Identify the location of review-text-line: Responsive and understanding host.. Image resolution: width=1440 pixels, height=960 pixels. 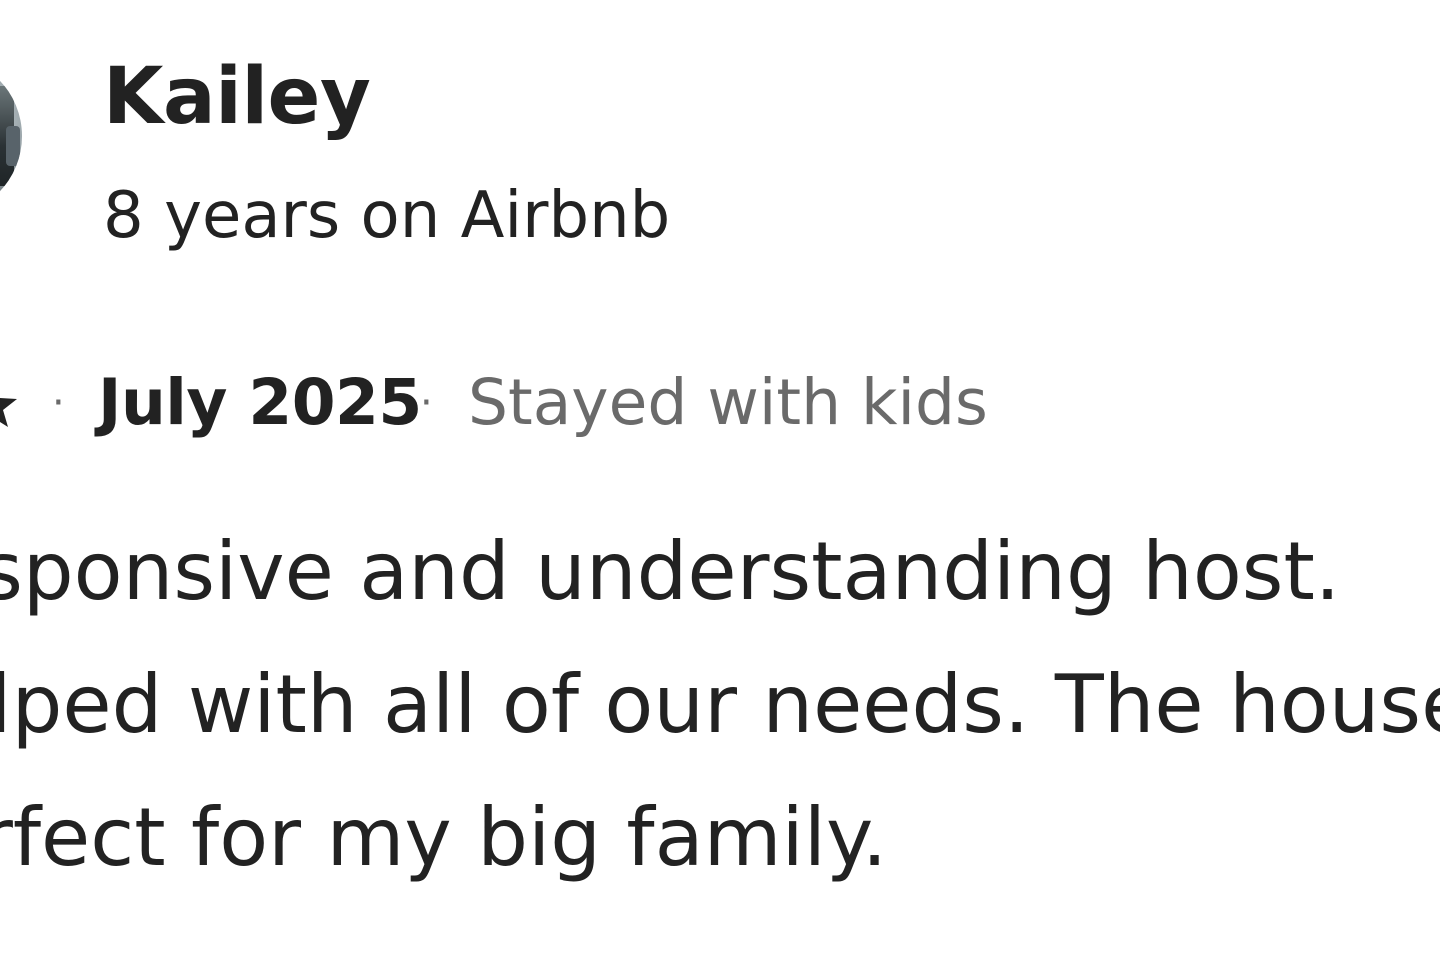
(670, 571).